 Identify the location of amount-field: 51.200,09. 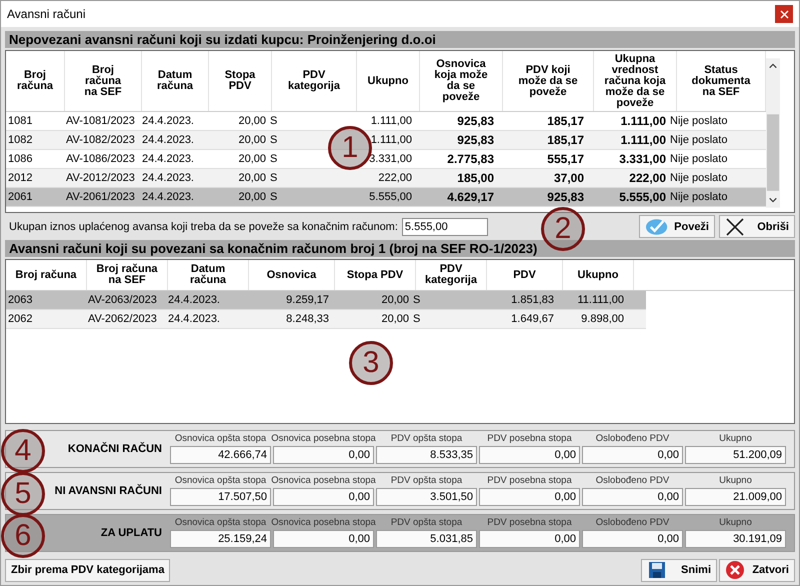
(735, 455).